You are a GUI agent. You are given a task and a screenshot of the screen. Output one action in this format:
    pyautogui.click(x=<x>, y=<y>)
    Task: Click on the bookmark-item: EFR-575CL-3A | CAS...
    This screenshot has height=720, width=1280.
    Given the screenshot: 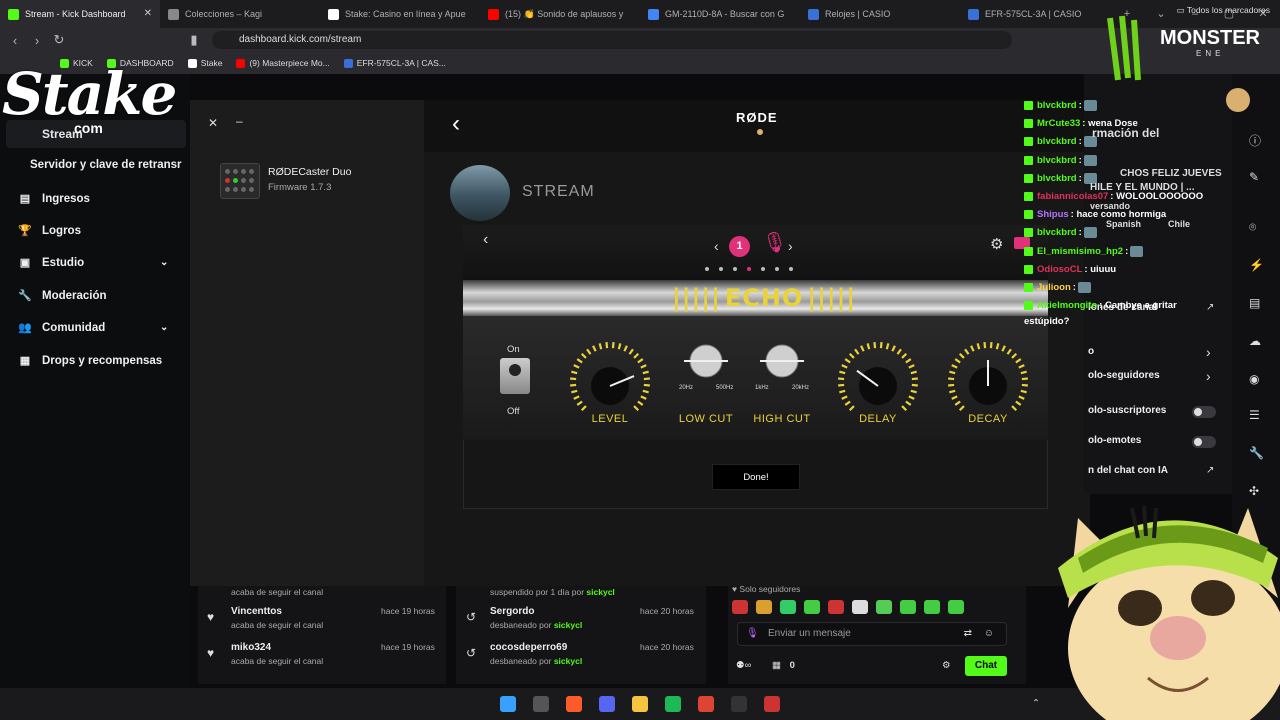 What is the action you would take?
    pyautogui.click(x=394, y=63)
    